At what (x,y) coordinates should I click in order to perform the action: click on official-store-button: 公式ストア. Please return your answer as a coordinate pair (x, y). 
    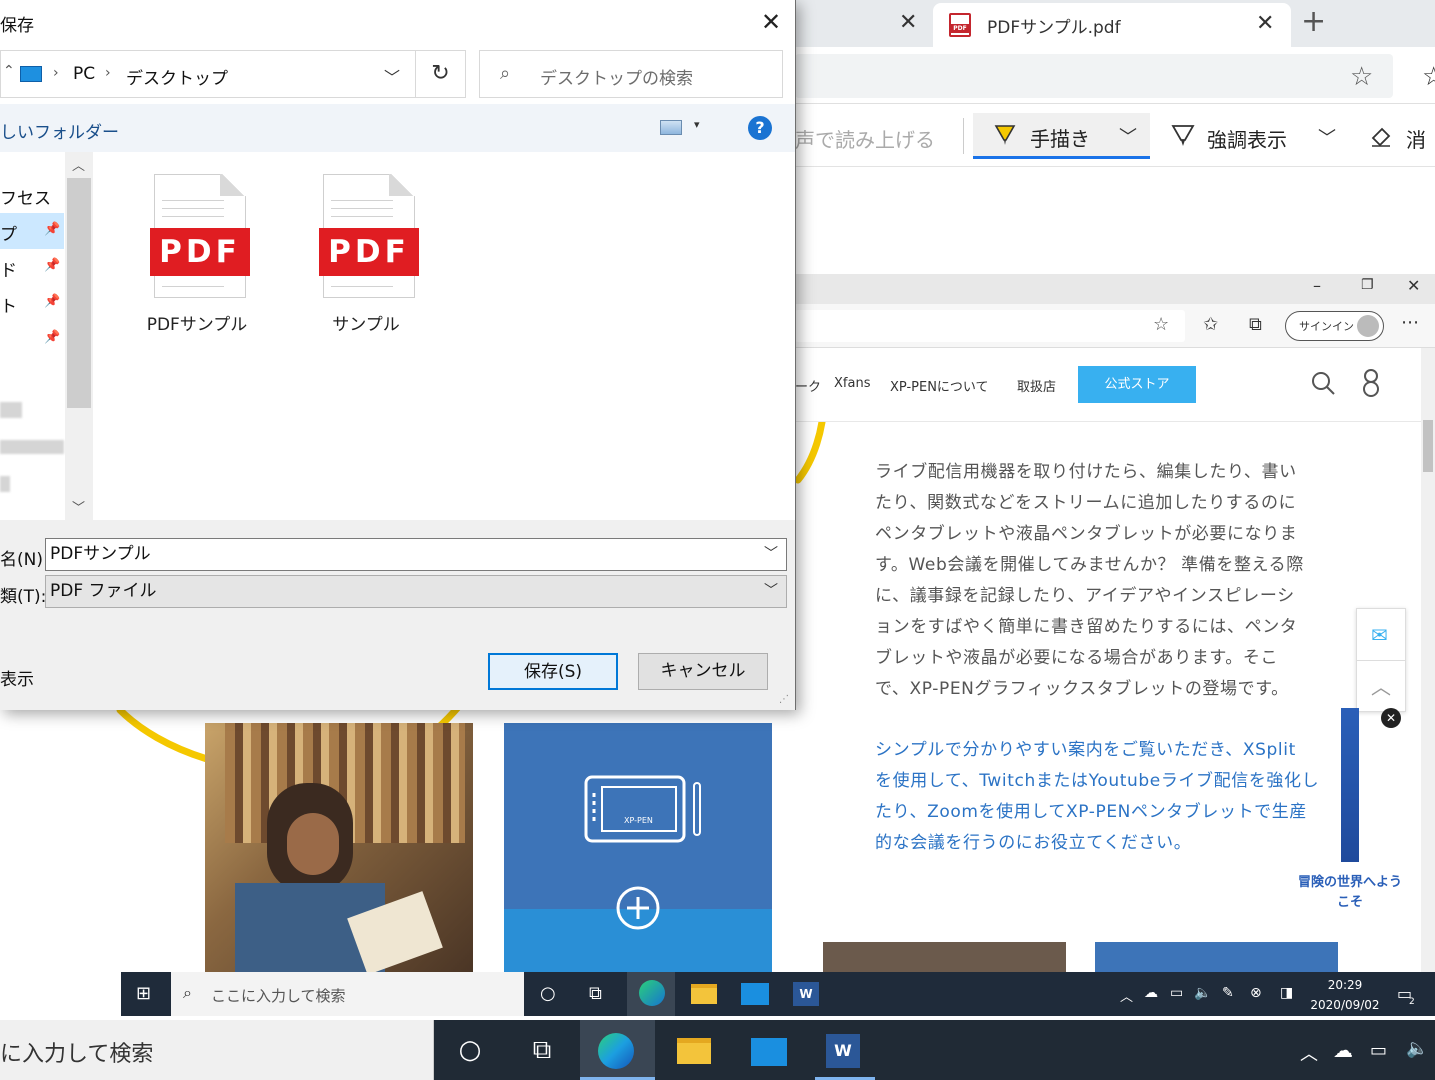
    Looking at the image, I should click on (1137, 384).